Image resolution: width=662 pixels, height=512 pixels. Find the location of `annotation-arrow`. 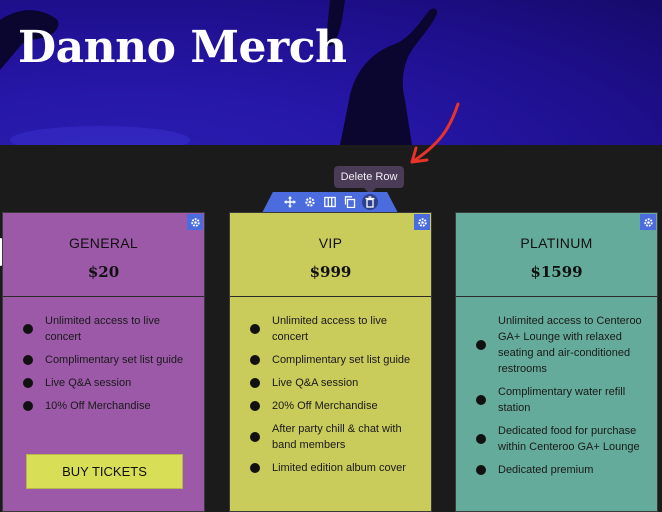

annotation-arrow is located at coordinates (435, 133).